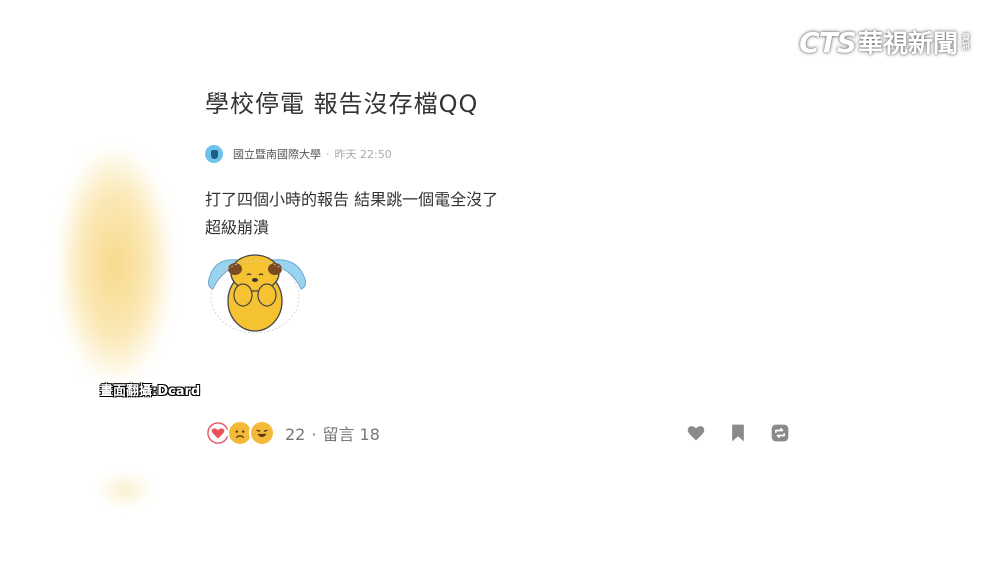  What do you see at coordinates (237, 227) in the screenshot?
I see `post-body-line: 超級崩潰` at bounding box center [237, 227].